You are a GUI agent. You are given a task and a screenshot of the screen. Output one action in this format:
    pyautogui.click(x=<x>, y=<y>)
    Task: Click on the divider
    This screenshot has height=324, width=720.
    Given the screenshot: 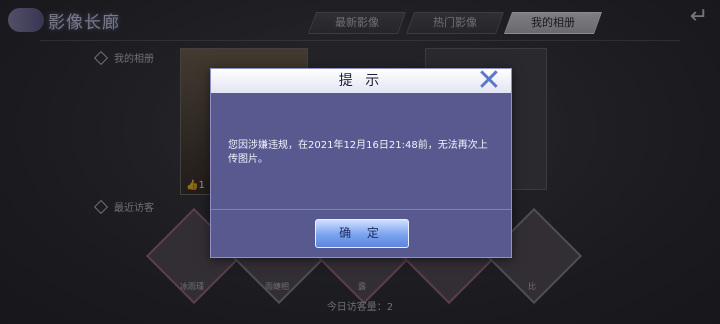 What is the action you would take?
    pyautogui.click(x=361, y=209)
    